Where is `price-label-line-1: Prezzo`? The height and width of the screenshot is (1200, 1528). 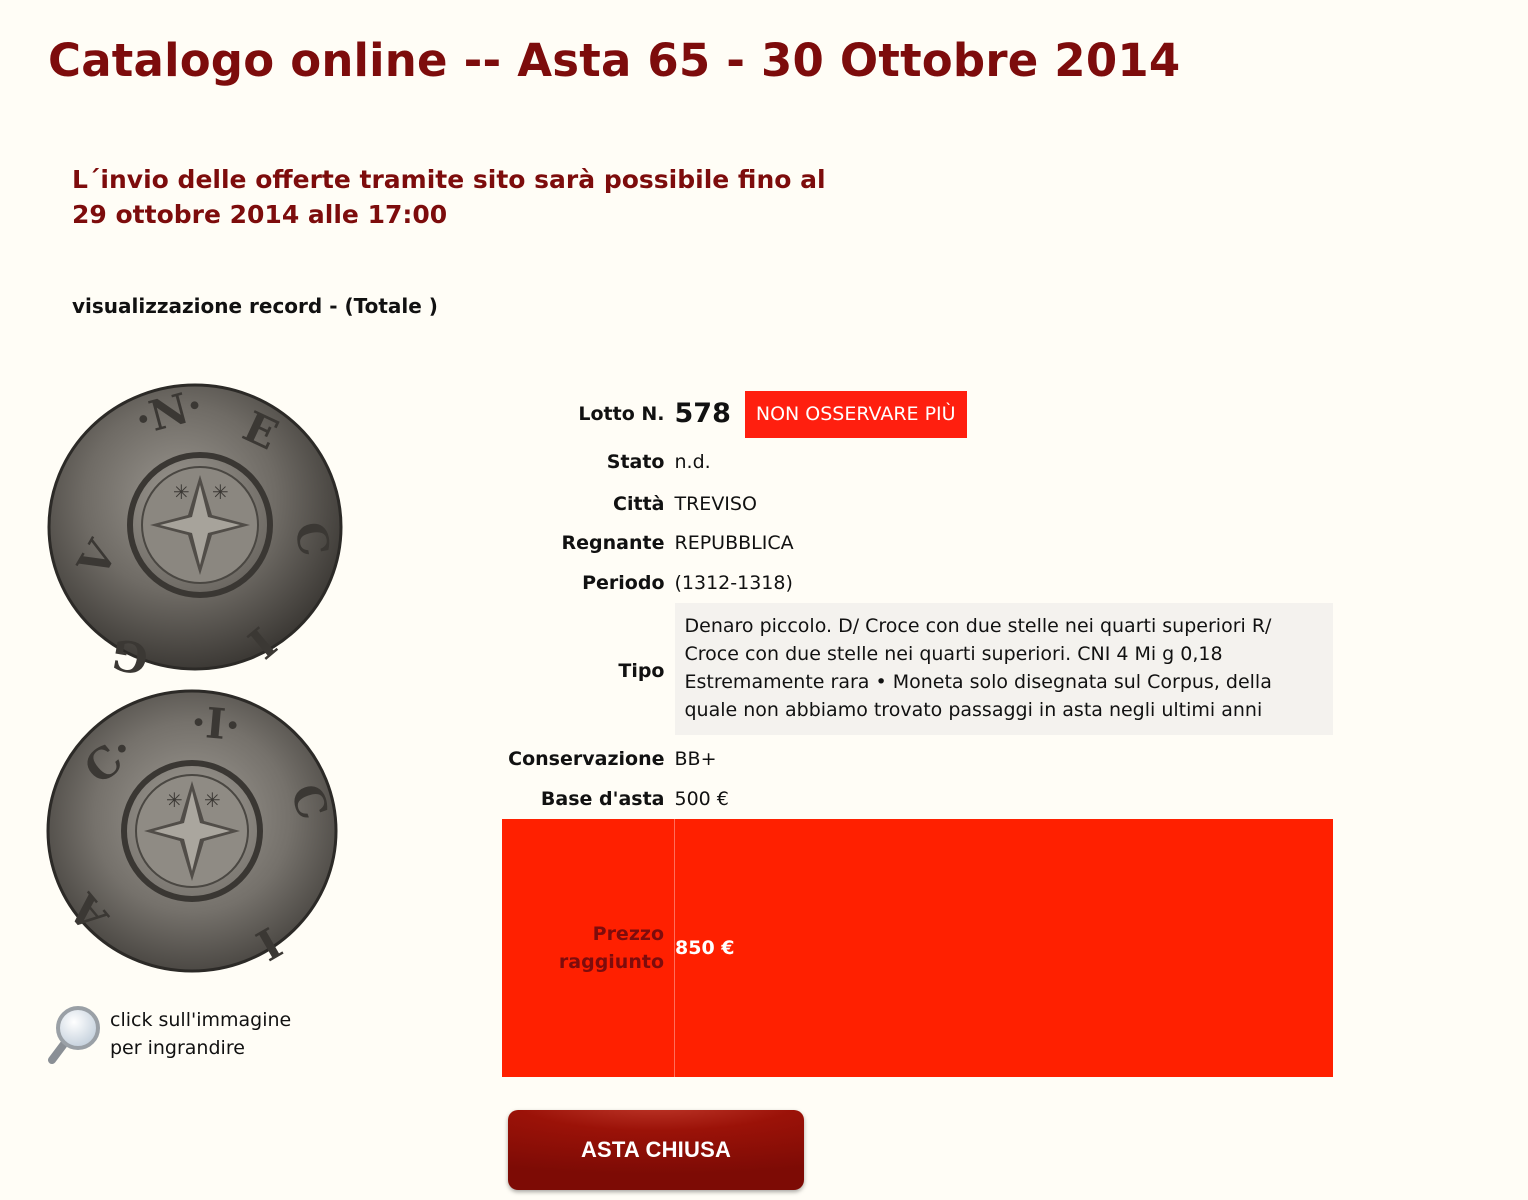
price-label-line-1: Prezzo is located at coordinates (628, 933).